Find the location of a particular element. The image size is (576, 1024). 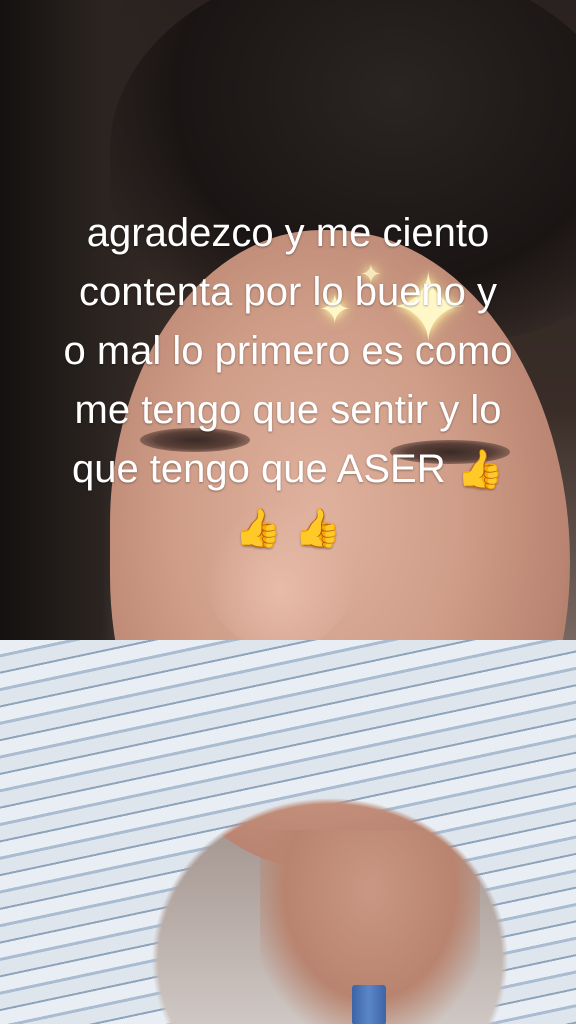

thumbs-up-emoji: 👍 👍 is located at coordinates (288, 528).